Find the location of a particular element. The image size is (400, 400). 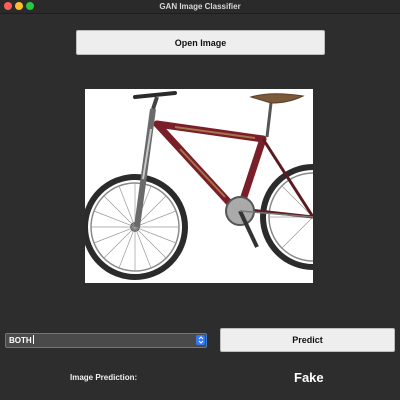

title-bar: GAN Image Classifier is located at coordinates (200, 7).